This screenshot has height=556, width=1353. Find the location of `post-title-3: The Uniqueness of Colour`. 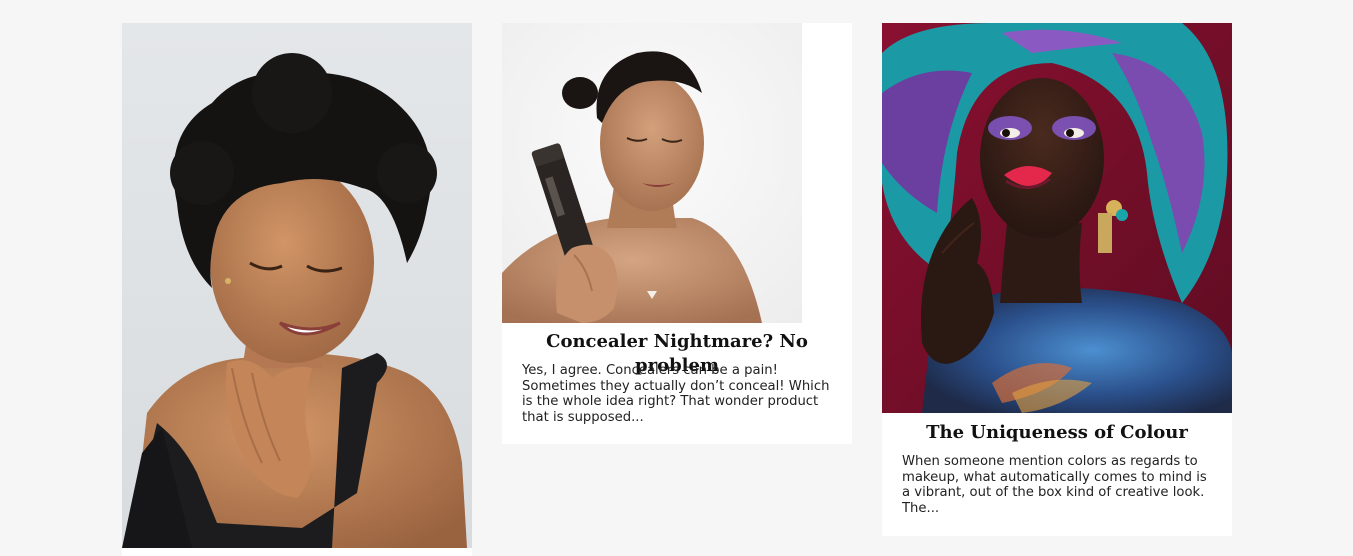

post-title-3: The Uniqueness of Colour is located at coordinates (1057, 433).